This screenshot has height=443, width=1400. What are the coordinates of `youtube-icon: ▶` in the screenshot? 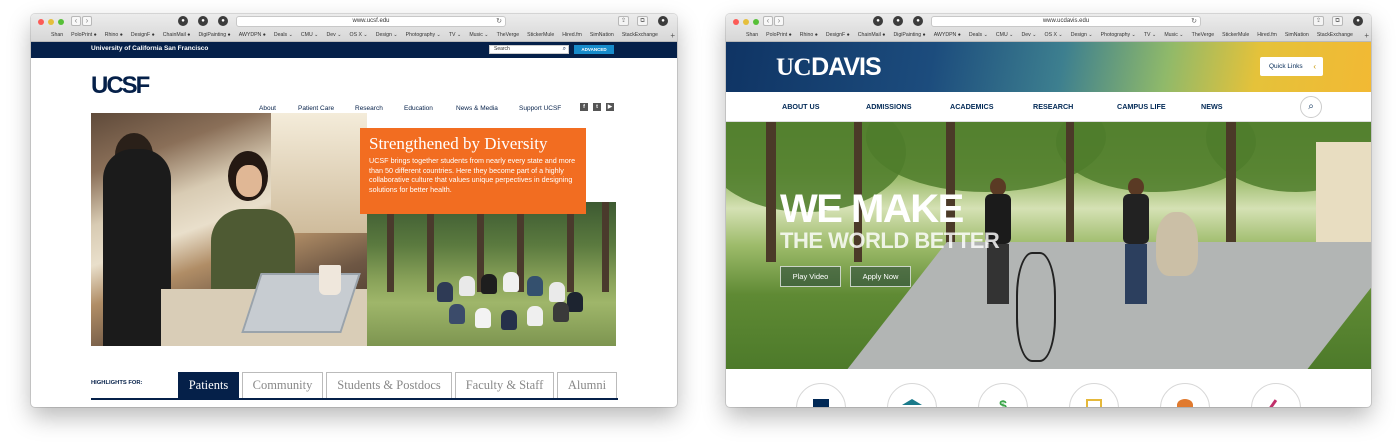 It's located at (610, 107).